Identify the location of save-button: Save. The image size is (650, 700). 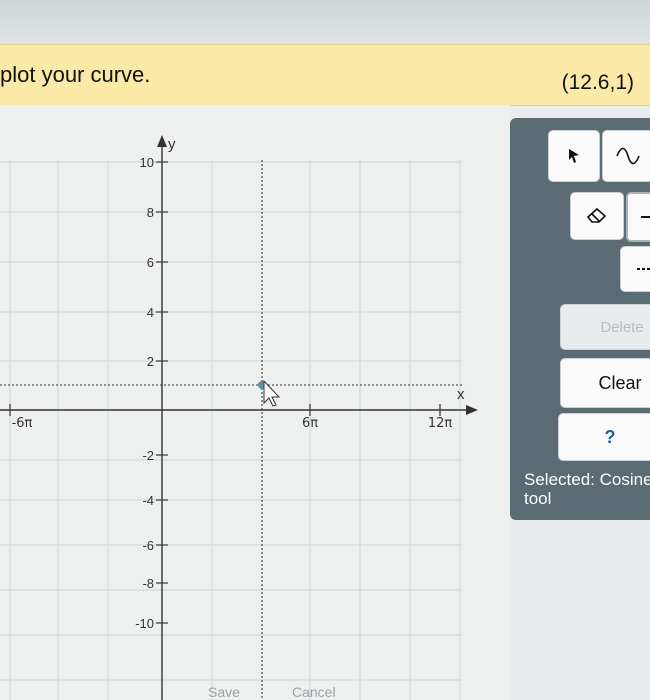
(224, 692).